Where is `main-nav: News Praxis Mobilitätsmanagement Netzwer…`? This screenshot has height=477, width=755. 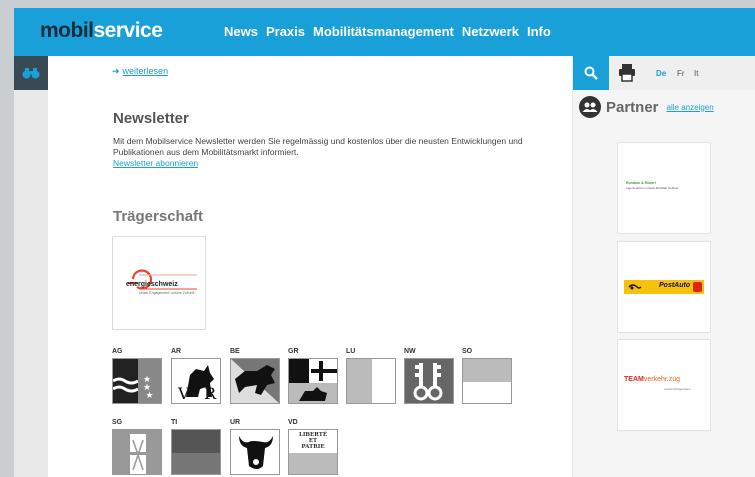 main-nav: News Praxis Mobilitätsmanagement Netzwer… is located at coordinates (387, 31).